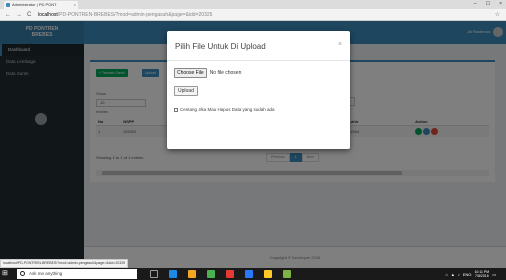  I want to click on favicon-icon, so click(8, 5).